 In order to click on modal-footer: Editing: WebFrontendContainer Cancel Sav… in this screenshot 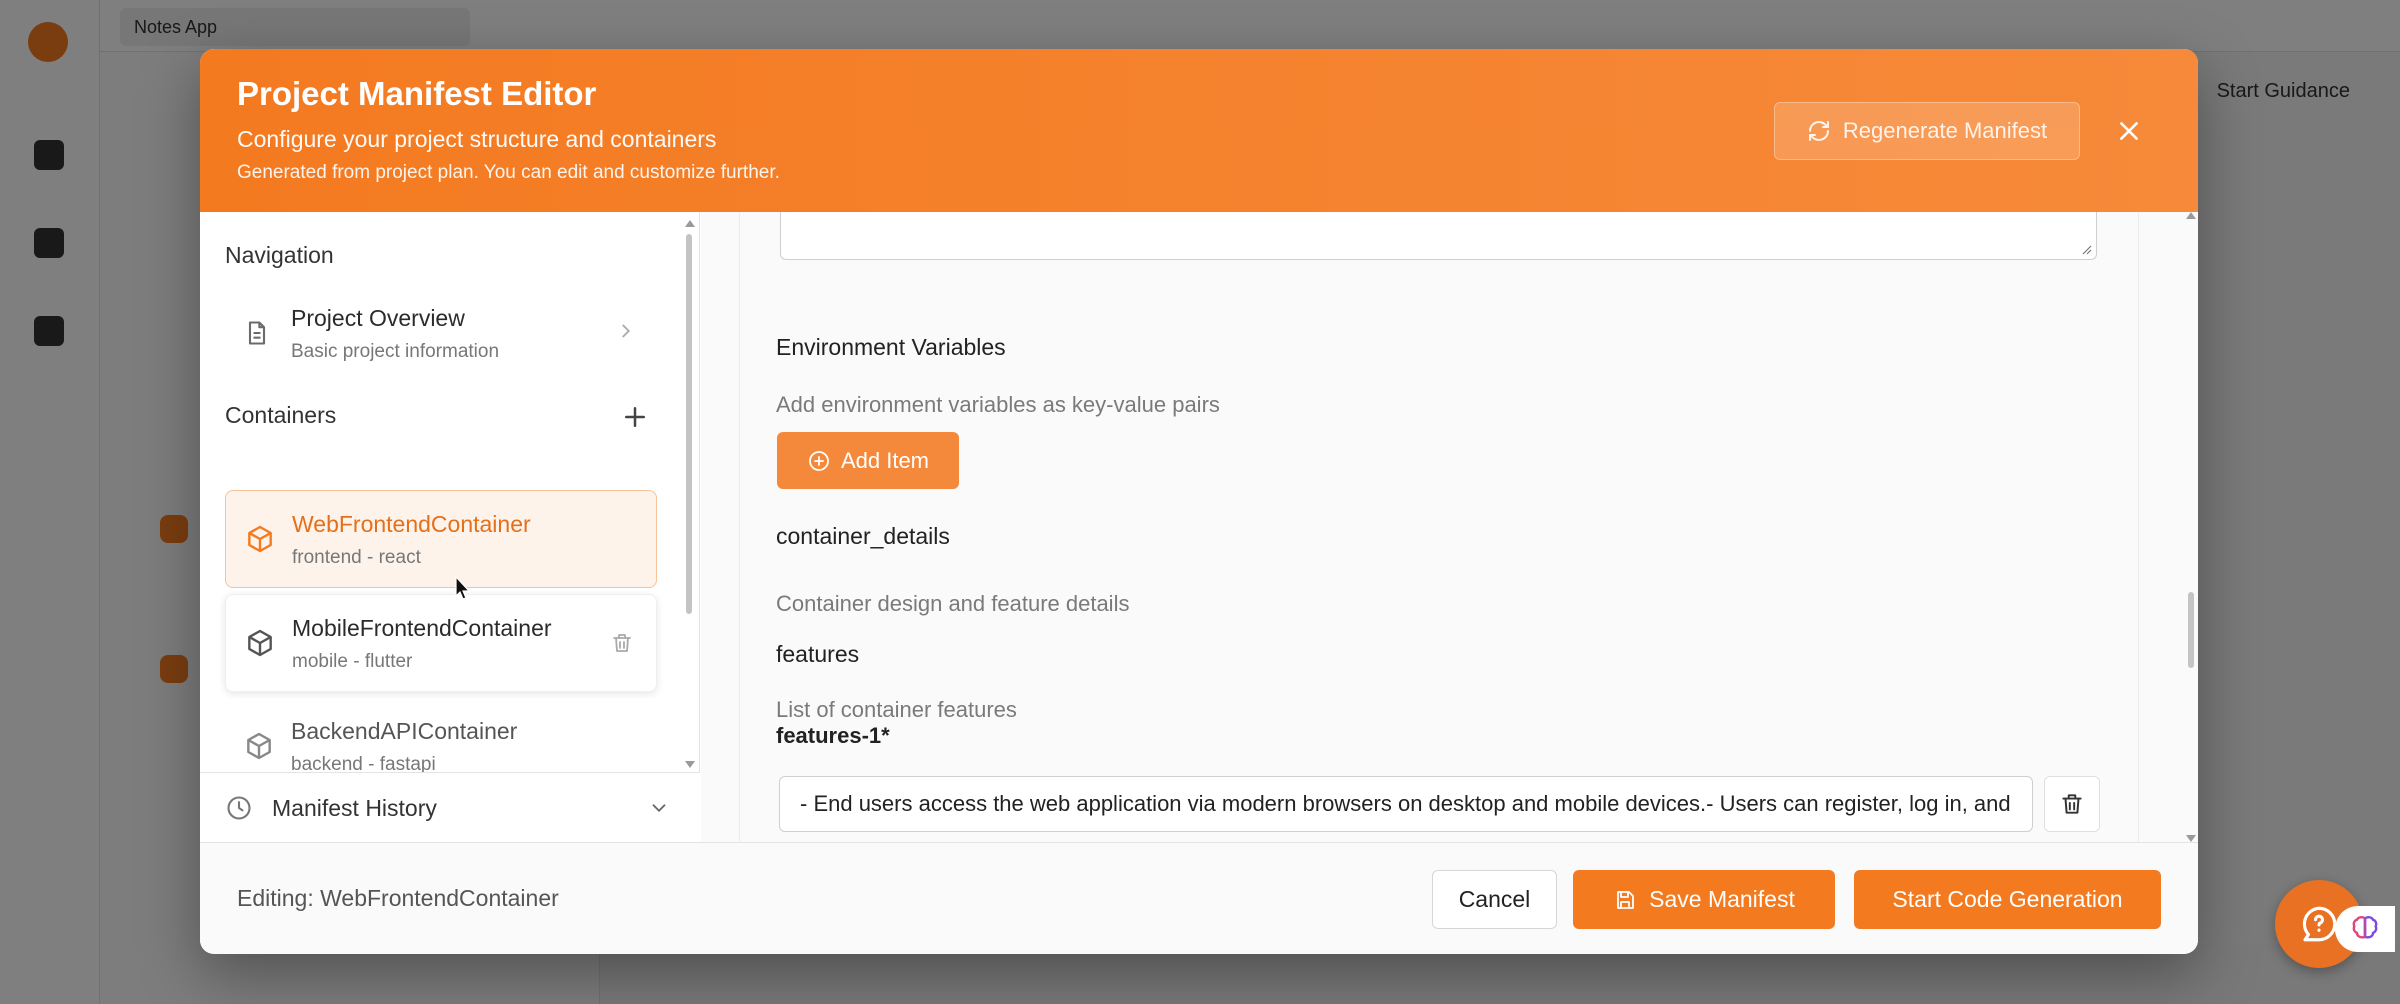, I will do `click(1199, 898)`.